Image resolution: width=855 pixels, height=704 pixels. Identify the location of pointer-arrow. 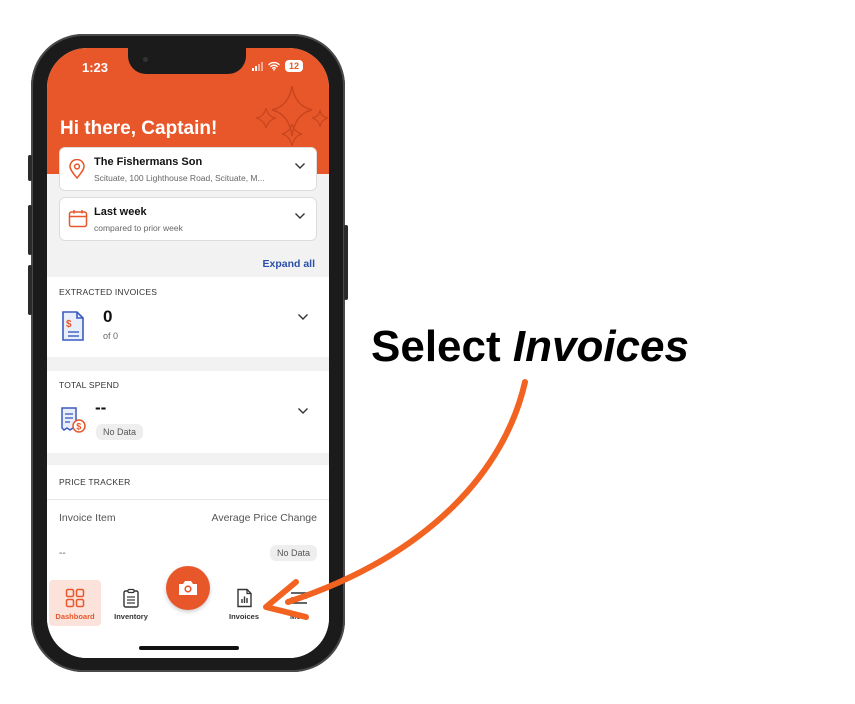
(395, 499).